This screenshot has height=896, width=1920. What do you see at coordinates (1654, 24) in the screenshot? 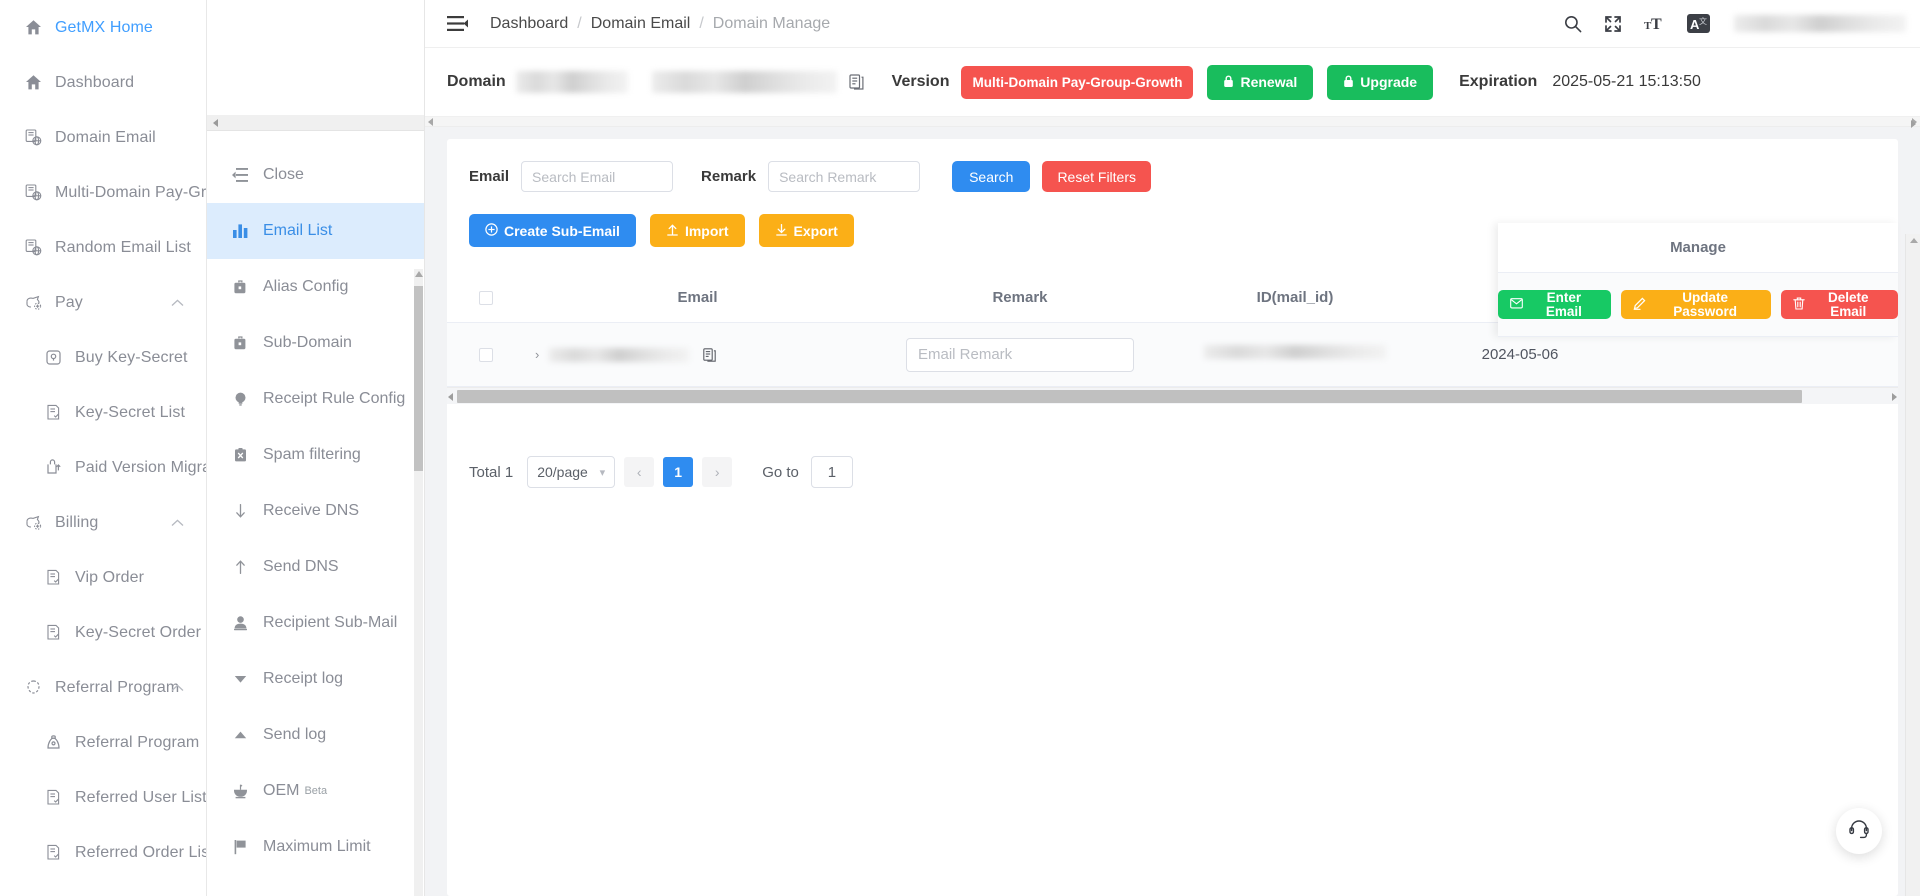
I see `font-size-icon: T T` at bounding box center [1654, 24].